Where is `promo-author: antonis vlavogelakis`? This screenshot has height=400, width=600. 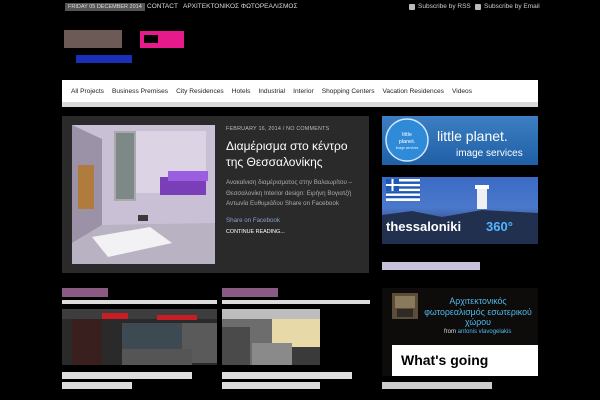
promo-author: antonis vlavogelakis is located at coordinates (484, 332).